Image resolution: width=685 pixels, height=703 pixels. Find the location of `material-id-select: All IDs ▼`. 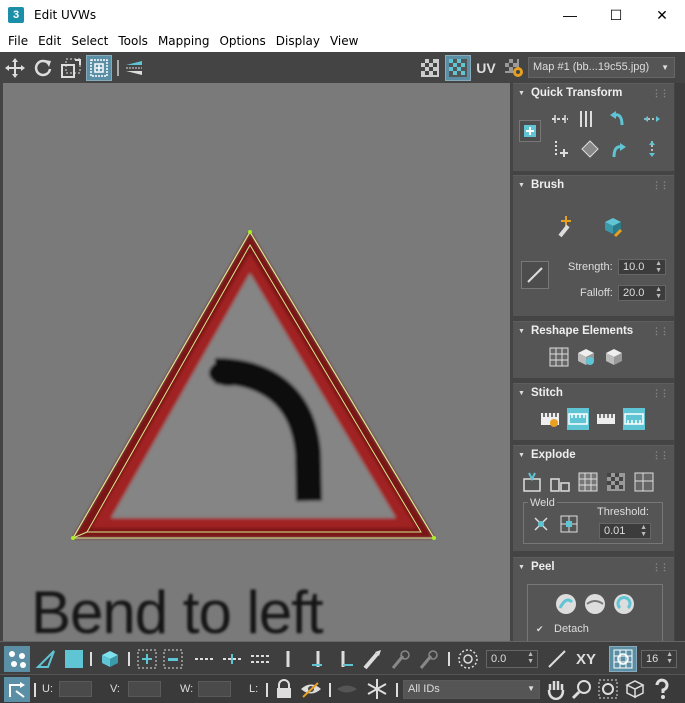

material-id-select: All IDs ▼ is located at coordinates (471, 689).